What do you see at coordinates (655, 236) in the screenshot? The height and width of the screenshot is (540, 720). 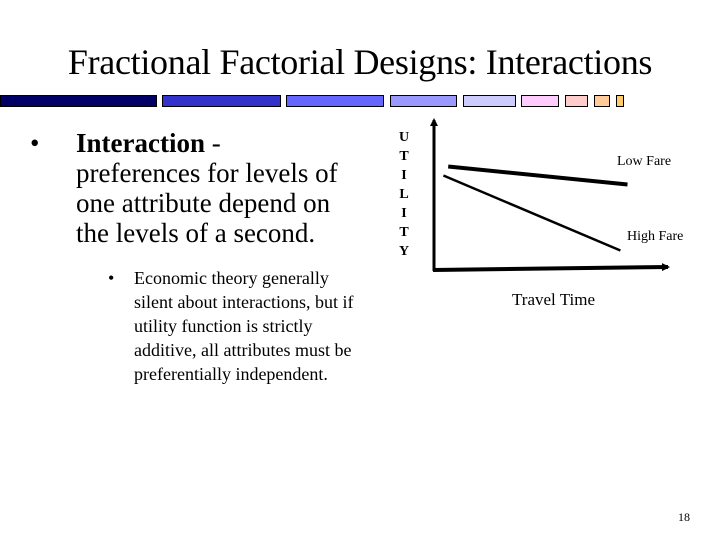 I see `legend-label-high-fare: High Fare` at bounding box center [655, 236].